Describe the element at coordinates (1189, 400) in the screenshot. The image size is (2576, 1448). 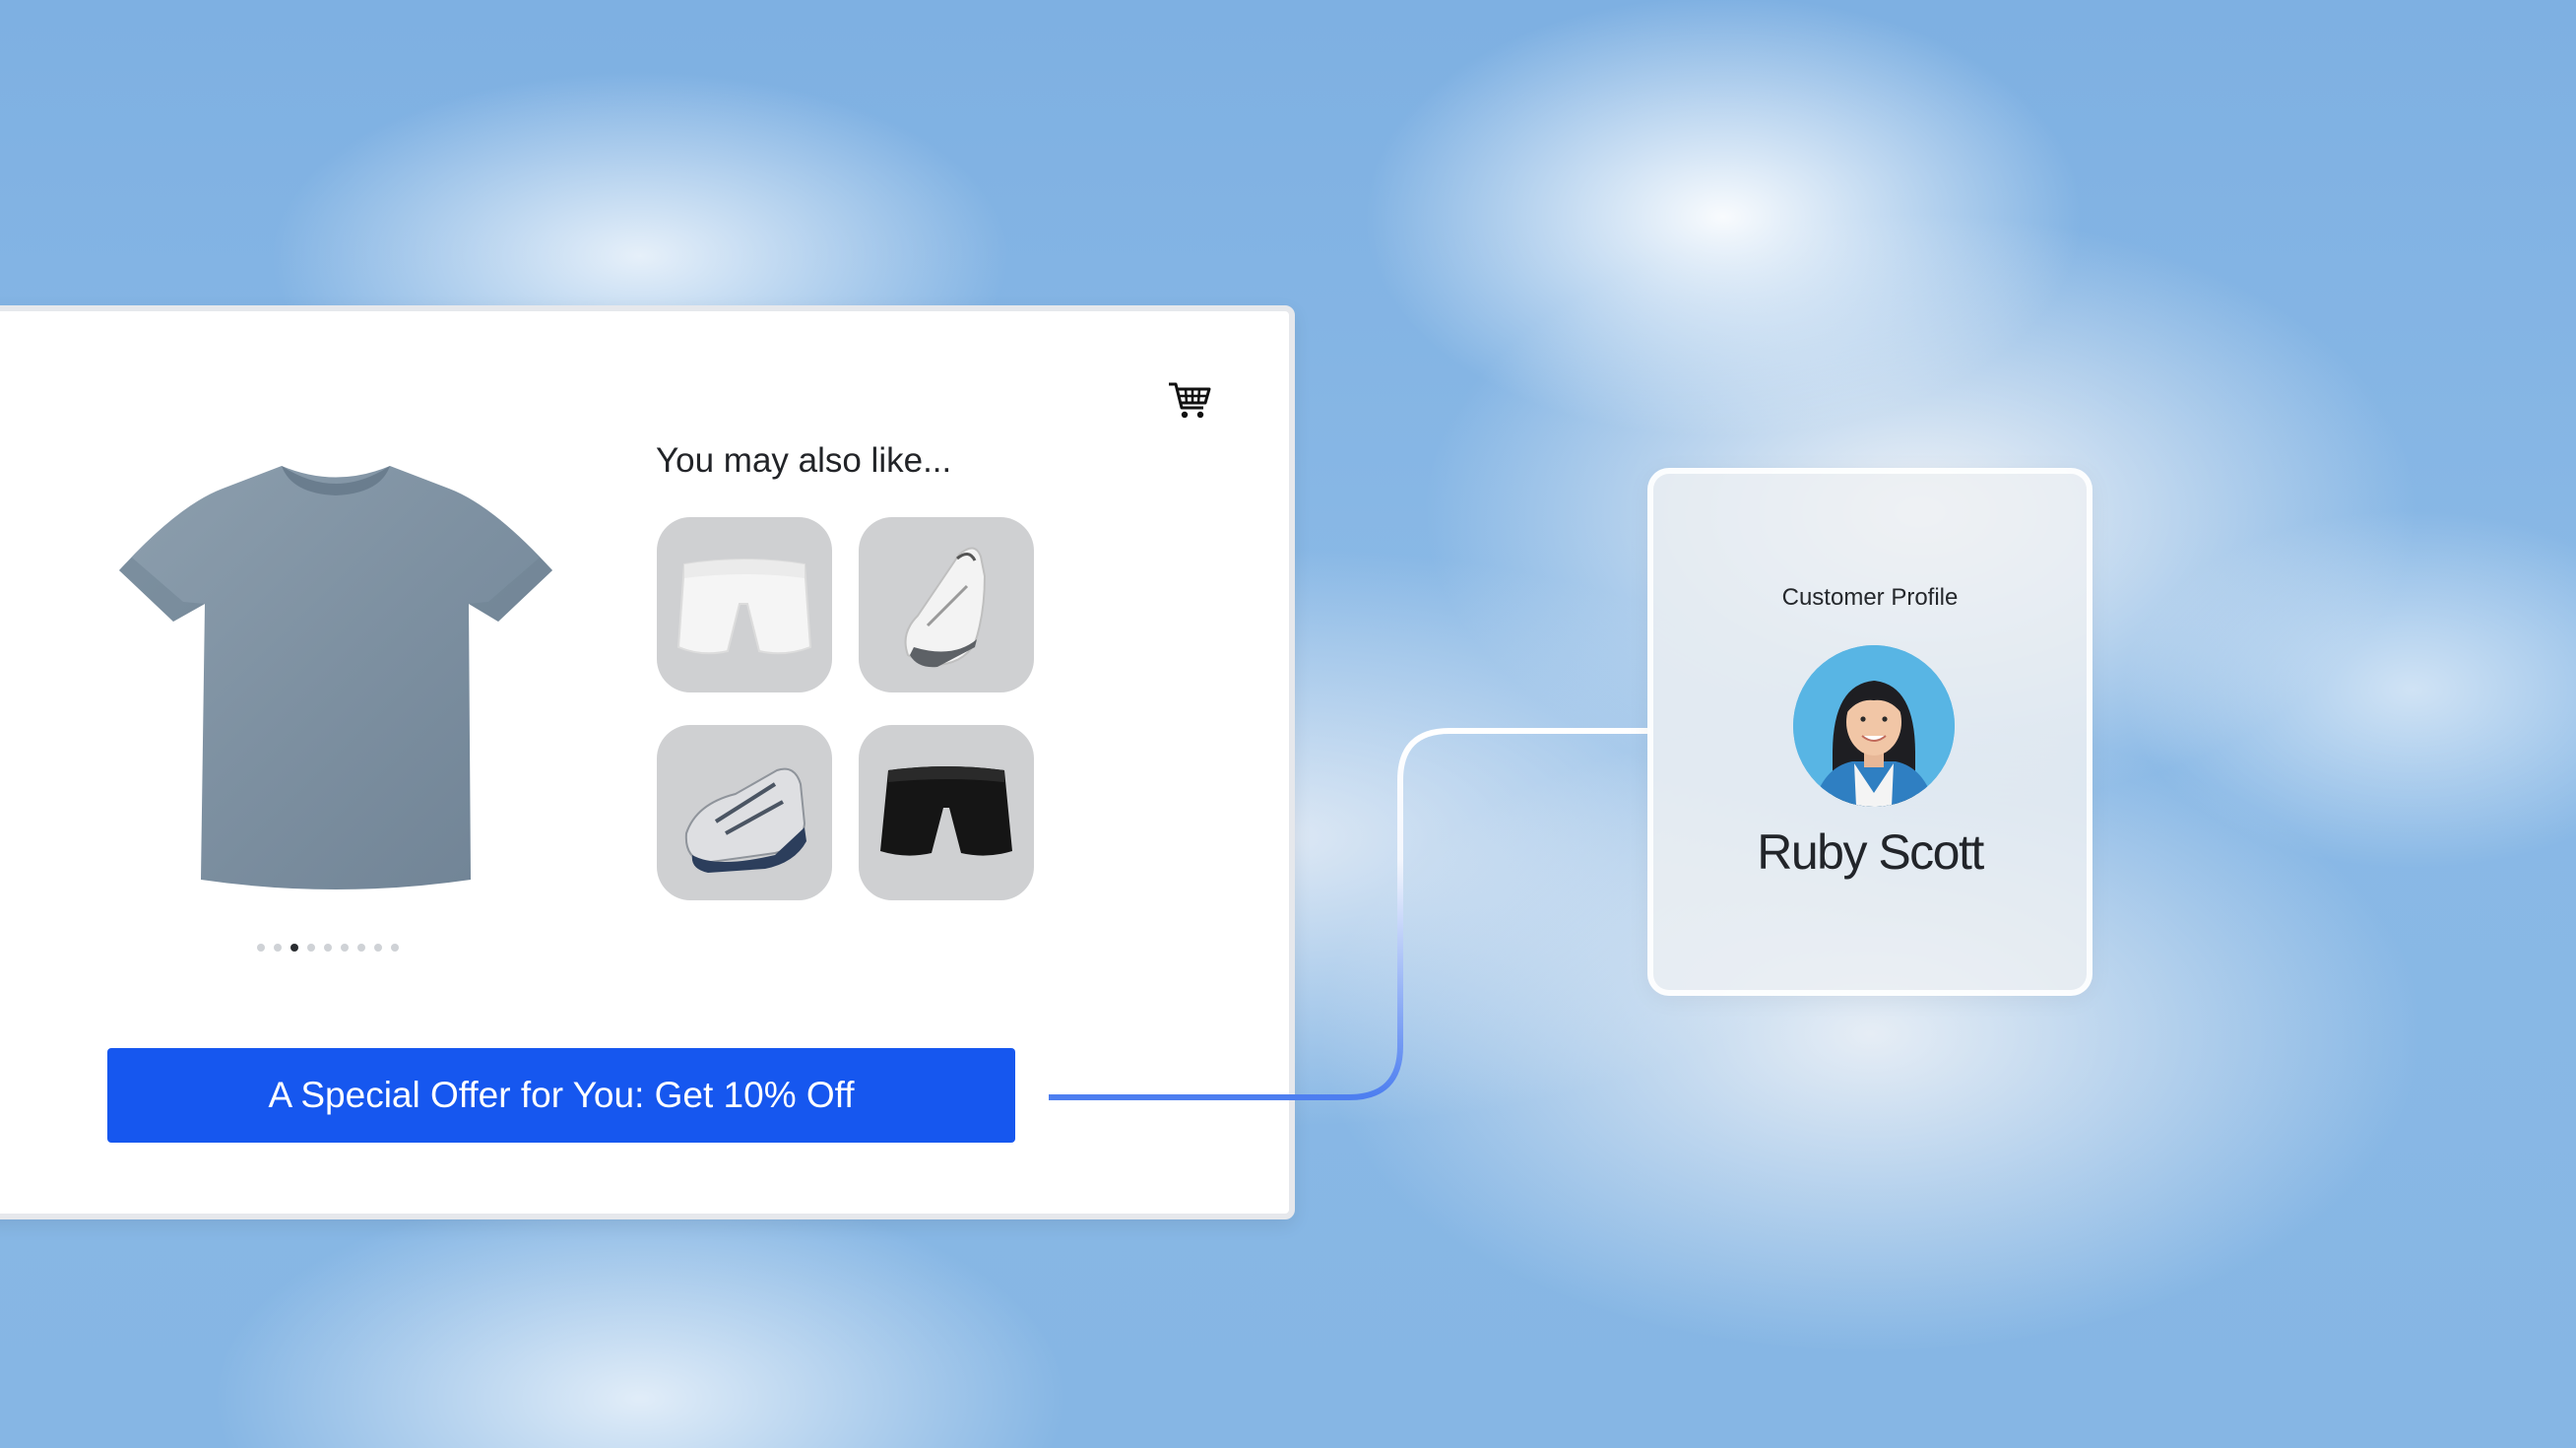
I see `shopping-cart-icon` at that location.